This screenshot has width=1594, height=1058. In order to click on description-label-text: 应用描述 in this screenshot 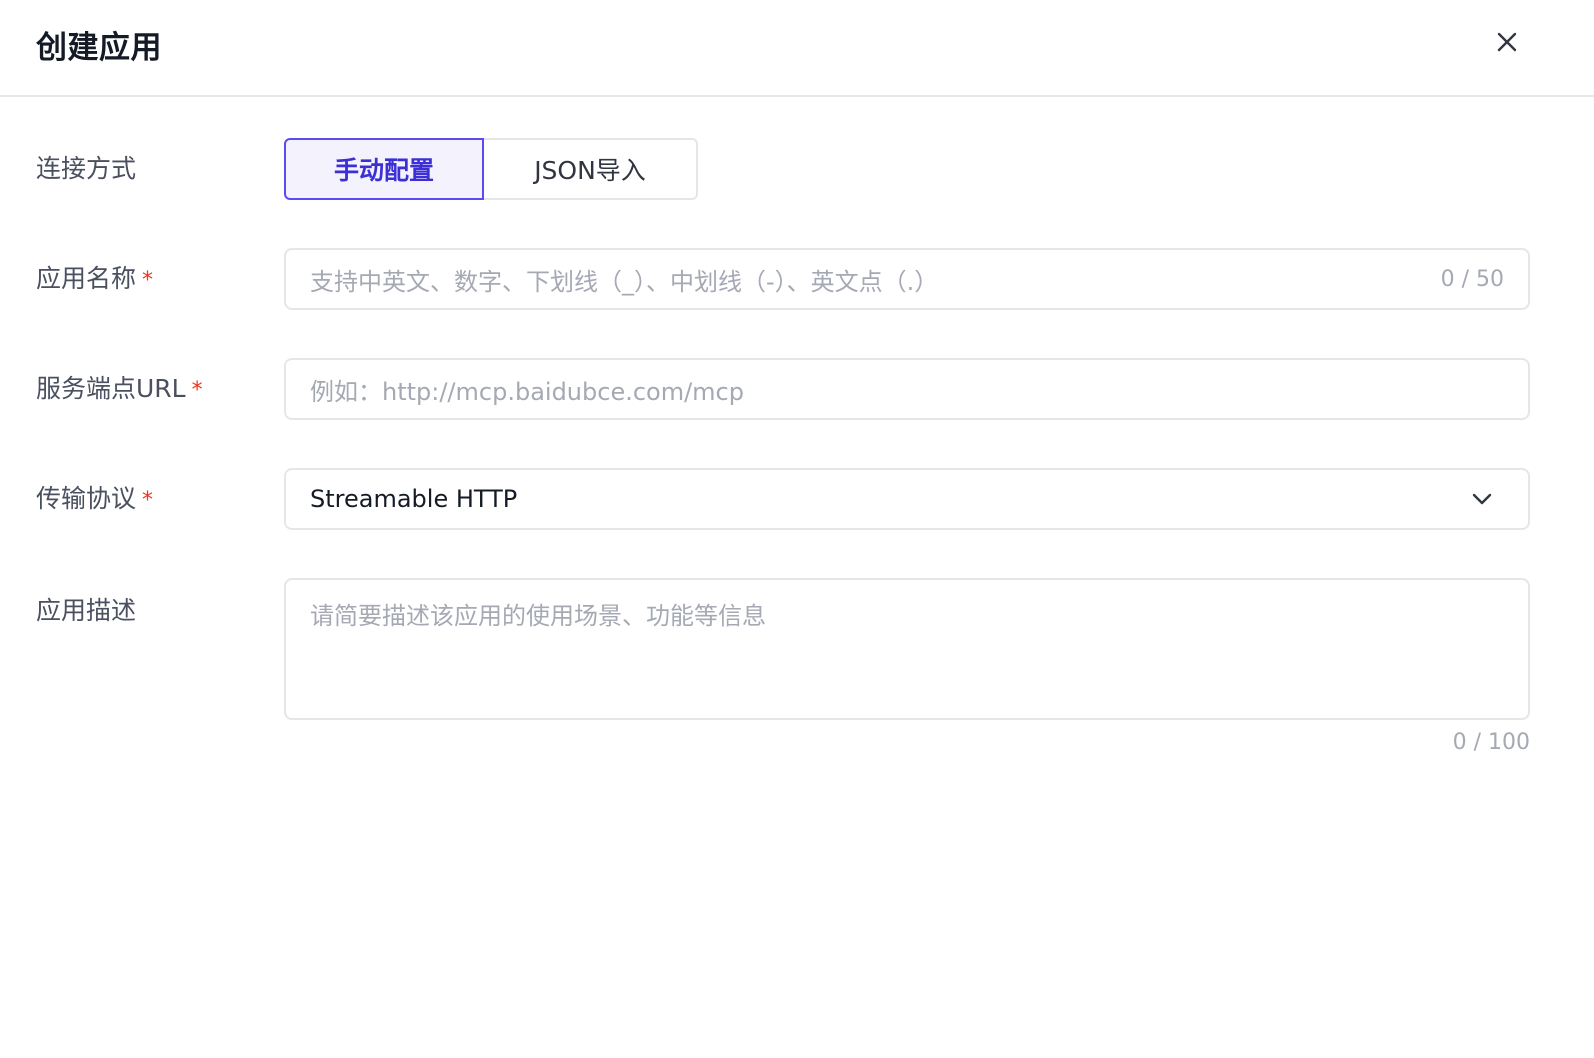, I will do `click(86, 610)`.